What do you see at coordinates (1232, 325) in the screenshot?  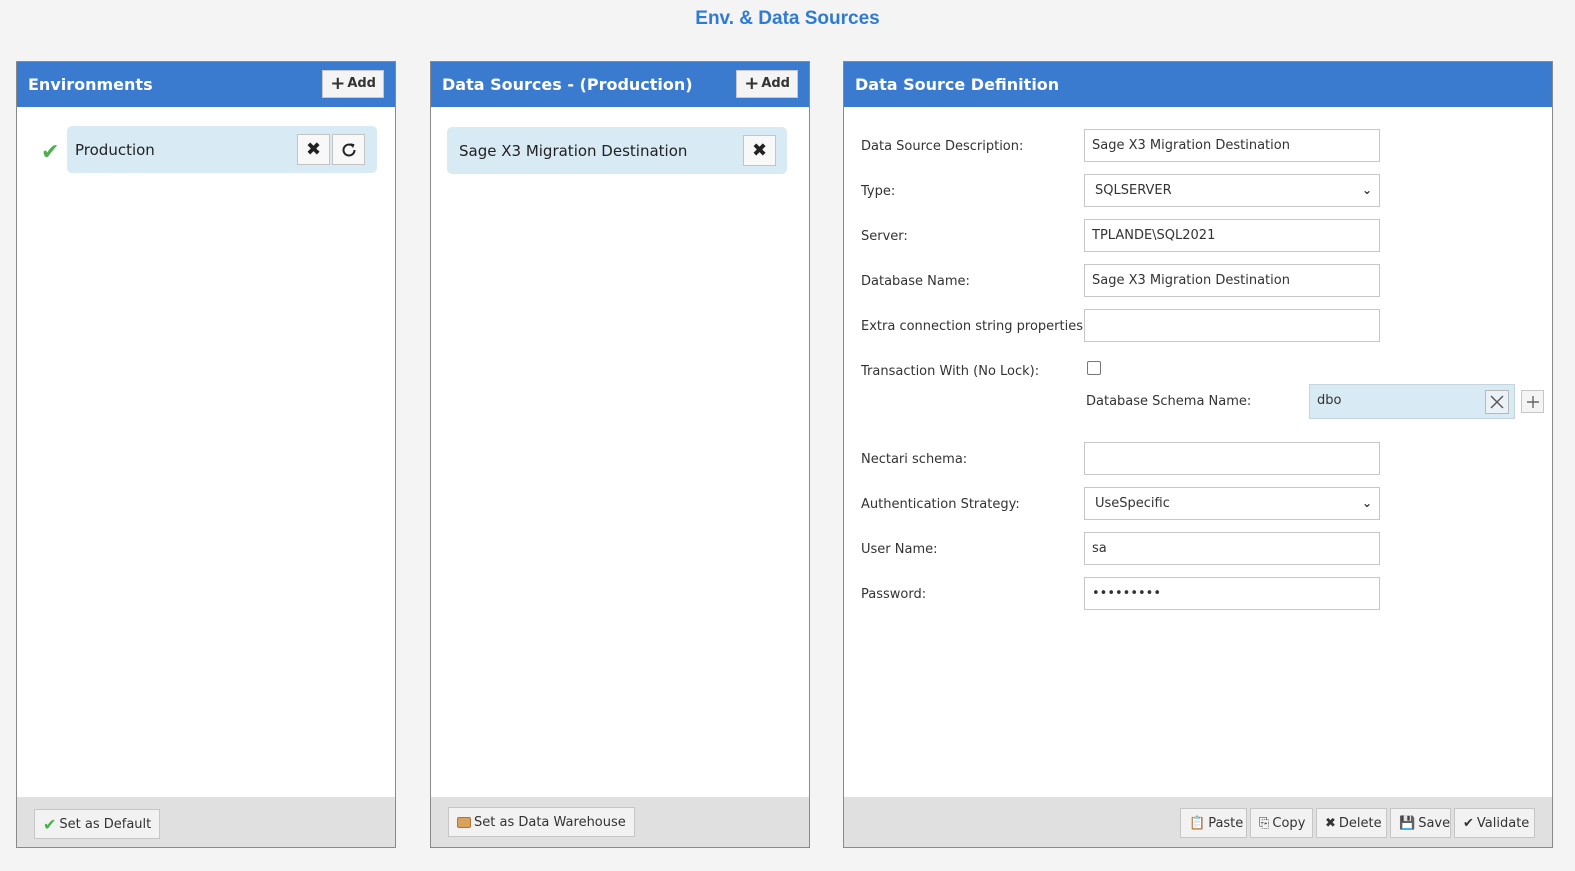 I see `extra-properties-input` at bounding box center [1232, 325].